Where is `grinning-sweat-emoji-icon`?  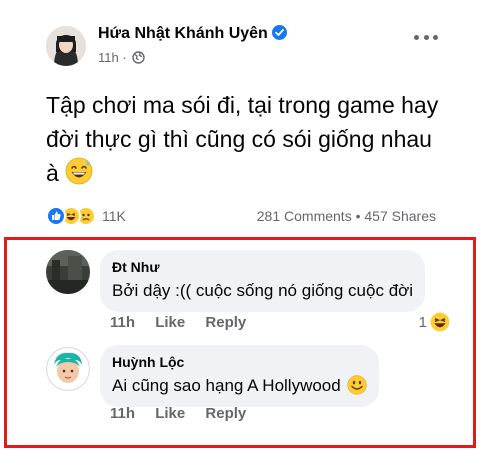 grinning-sweat-emoji-icon is located at coordinates (79, 175).